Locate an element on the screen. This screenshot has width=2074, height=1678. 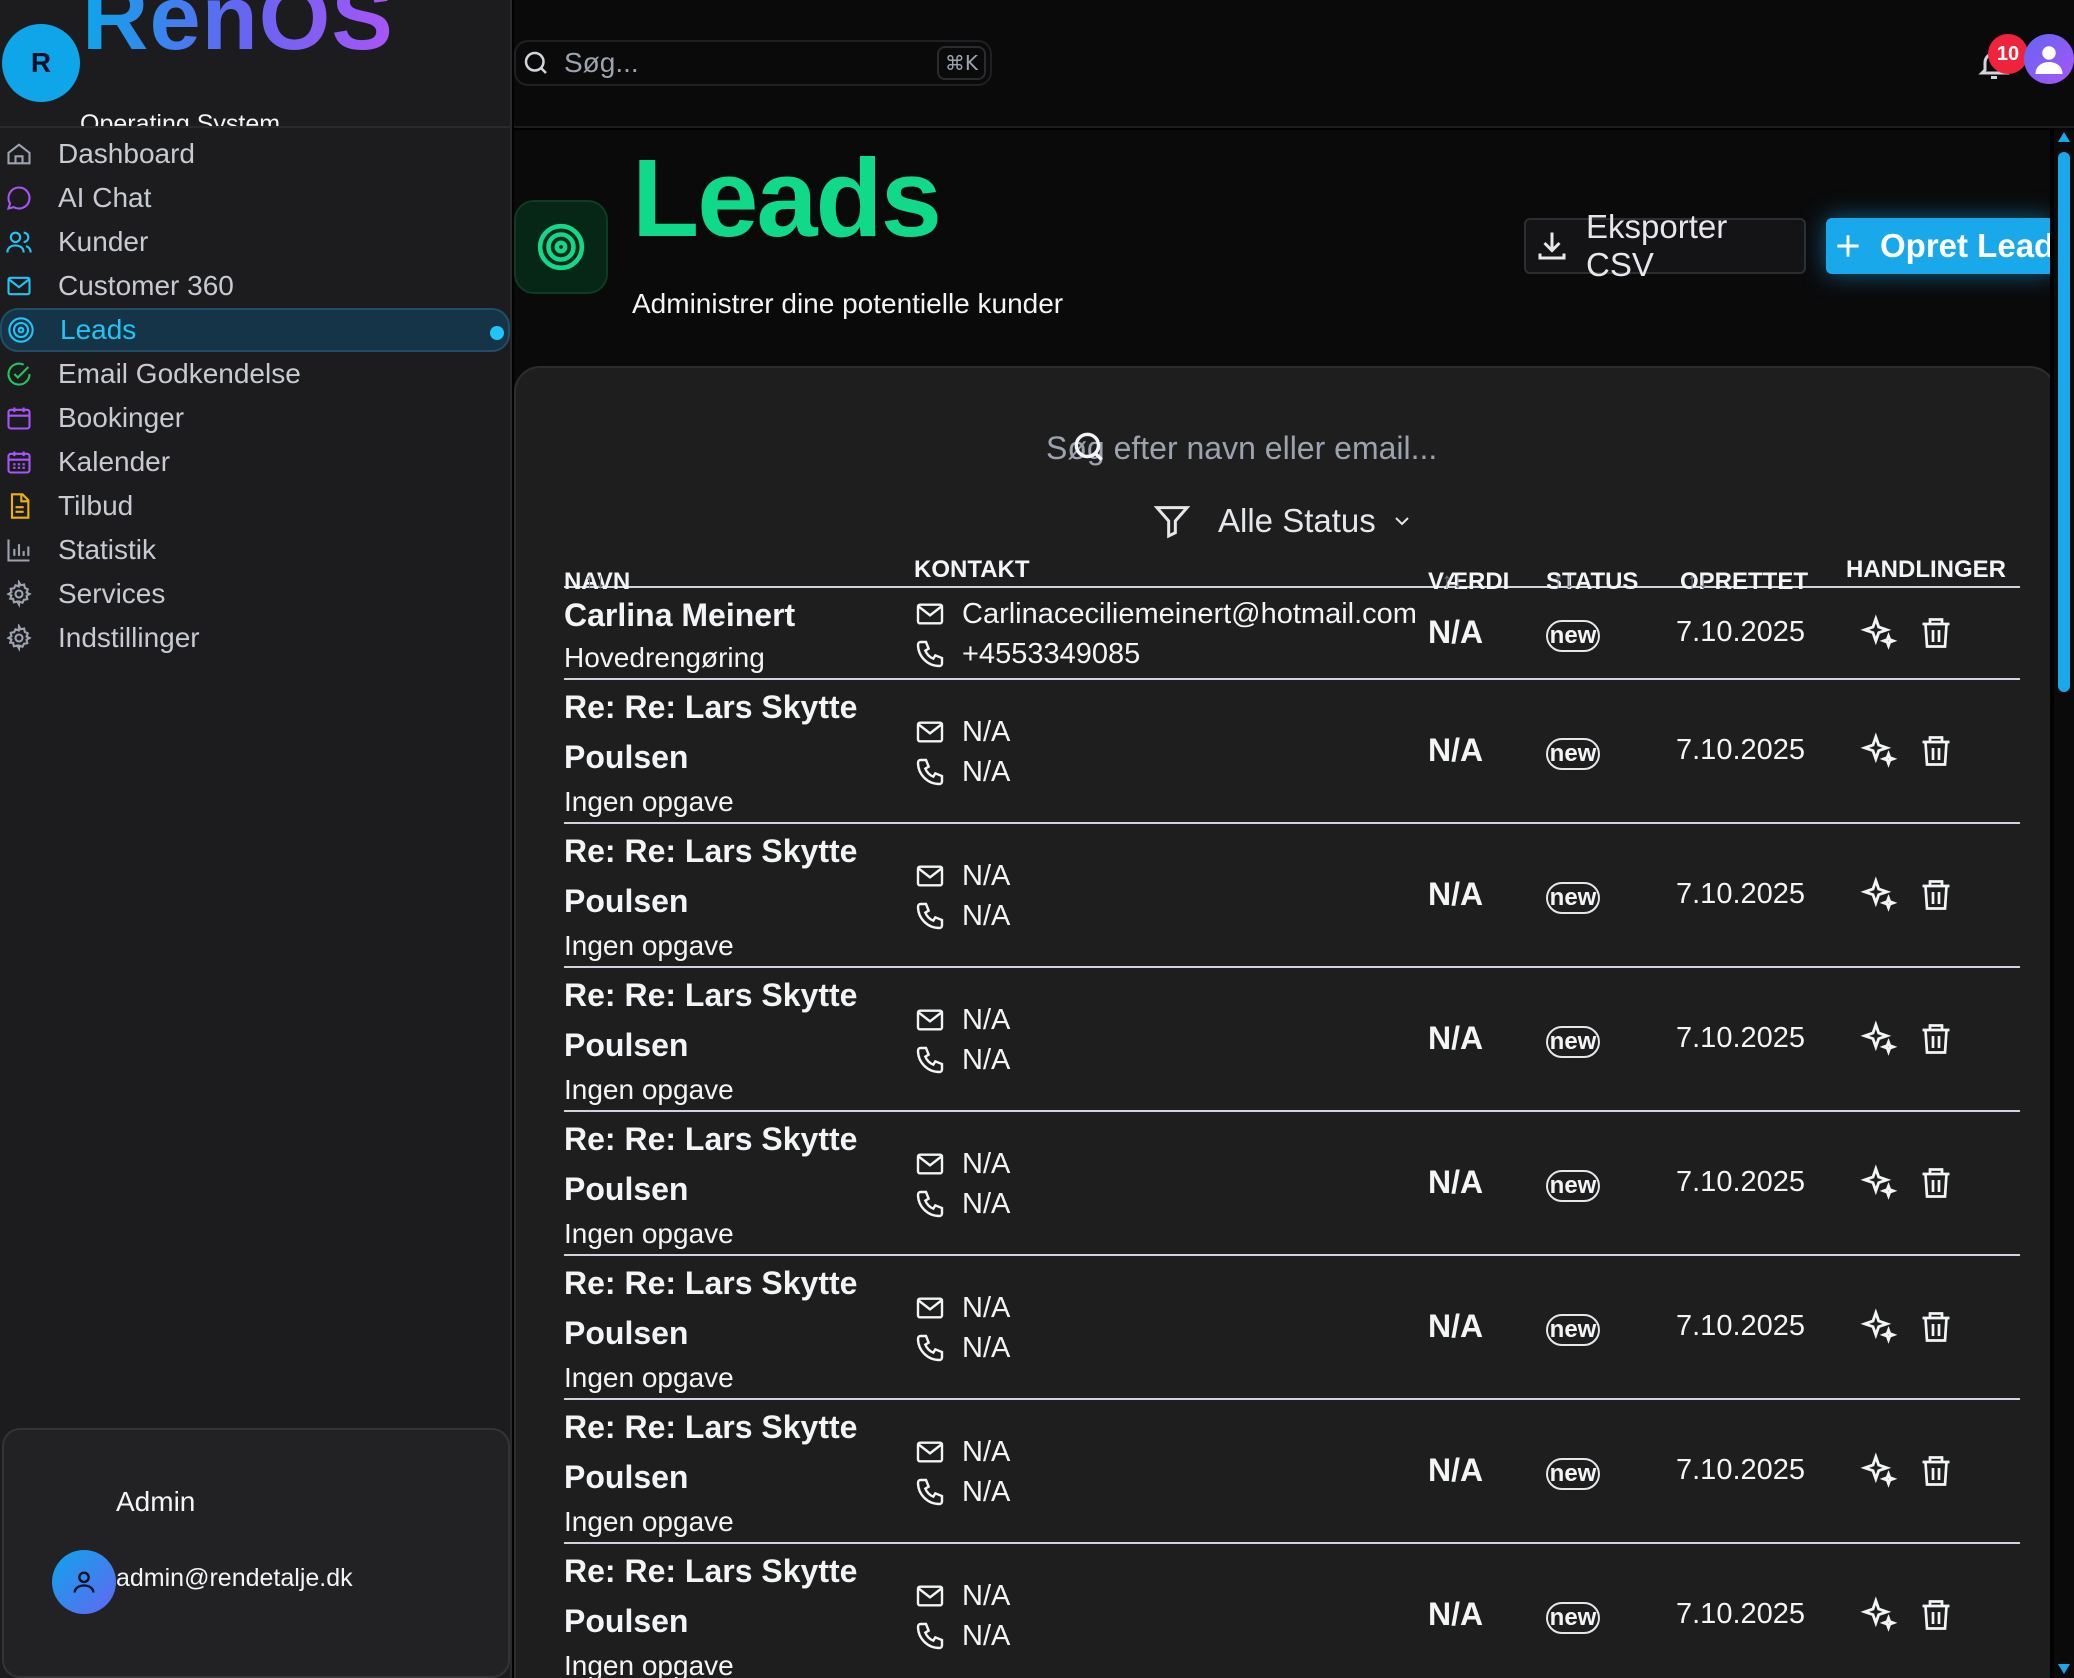
sidebar-item-statistik: Statistik is located at coordinates (256, 550).